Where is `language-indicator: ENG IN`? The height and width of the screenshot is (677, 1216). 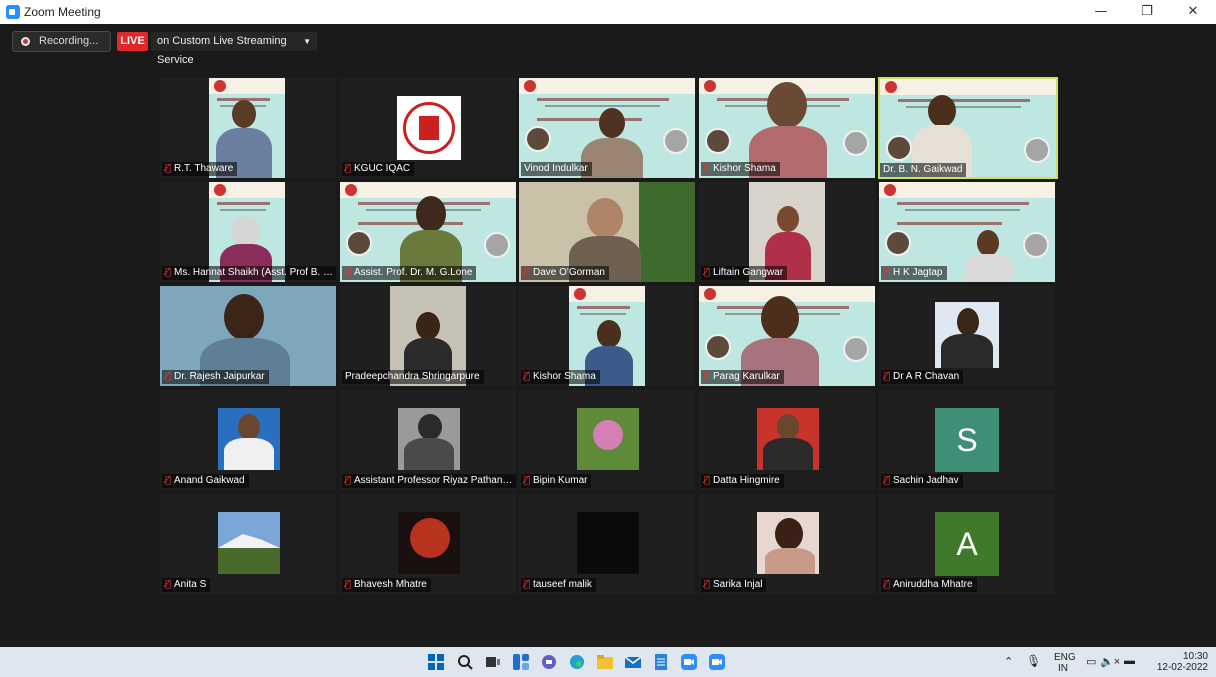
language-indicator: ENG IN is located at coordinates (1065, 663).